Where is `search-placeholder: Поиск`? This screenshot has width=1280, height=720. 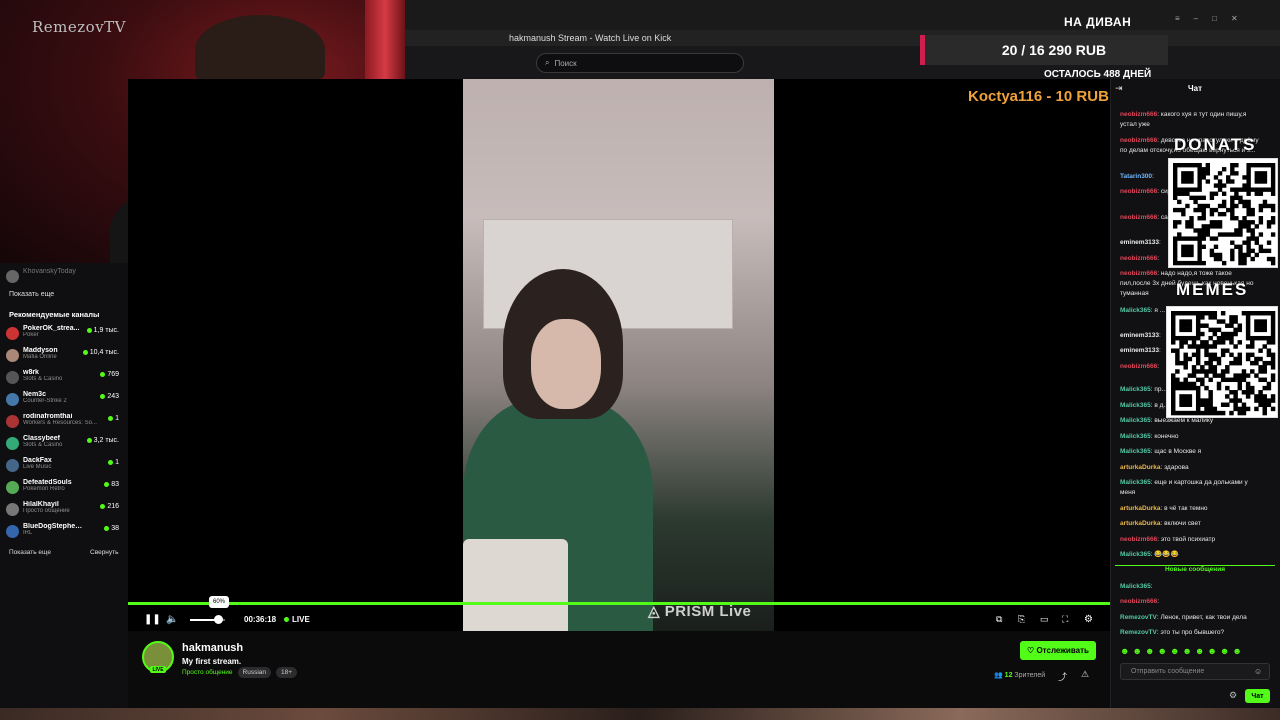 search-placeholder: Поиск is located at coordinates (565, 63).